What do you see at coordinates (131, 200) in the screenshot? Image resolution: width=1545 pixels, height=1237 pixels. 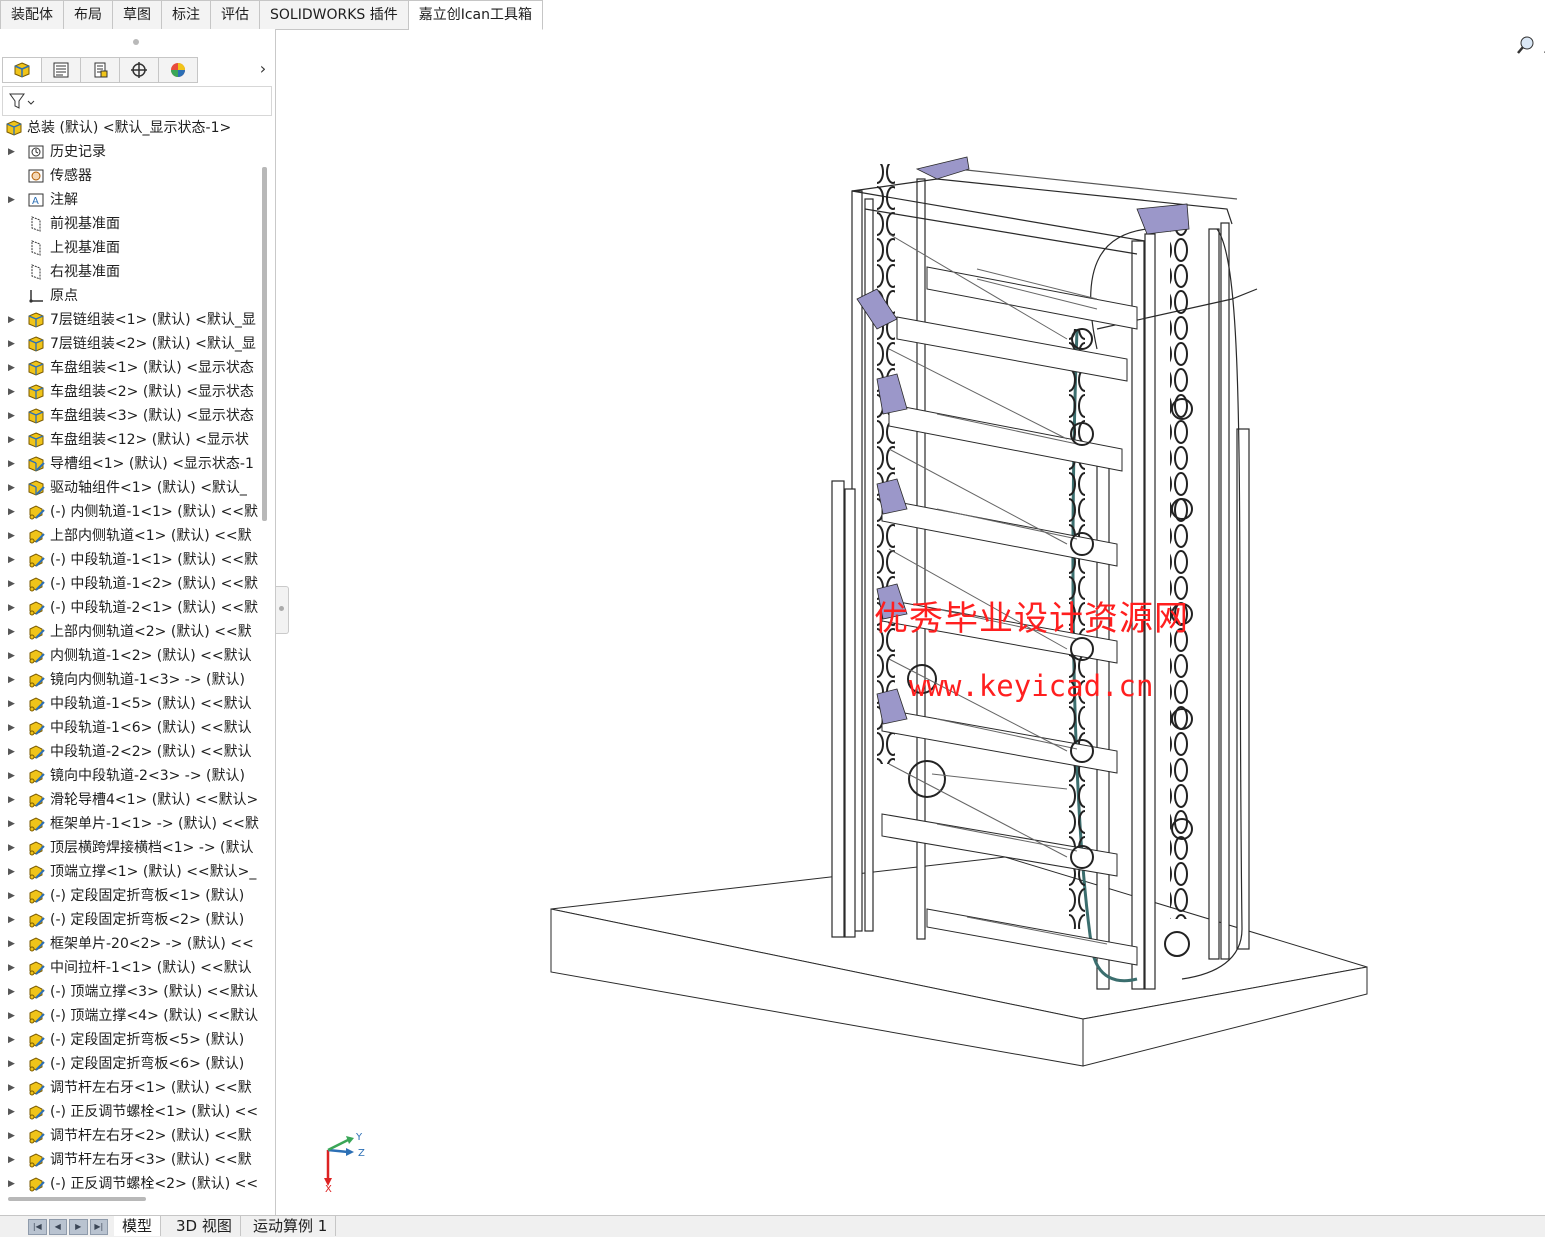 I see `tree-item: ▶ A 注解` at bounding box center [131, 200].